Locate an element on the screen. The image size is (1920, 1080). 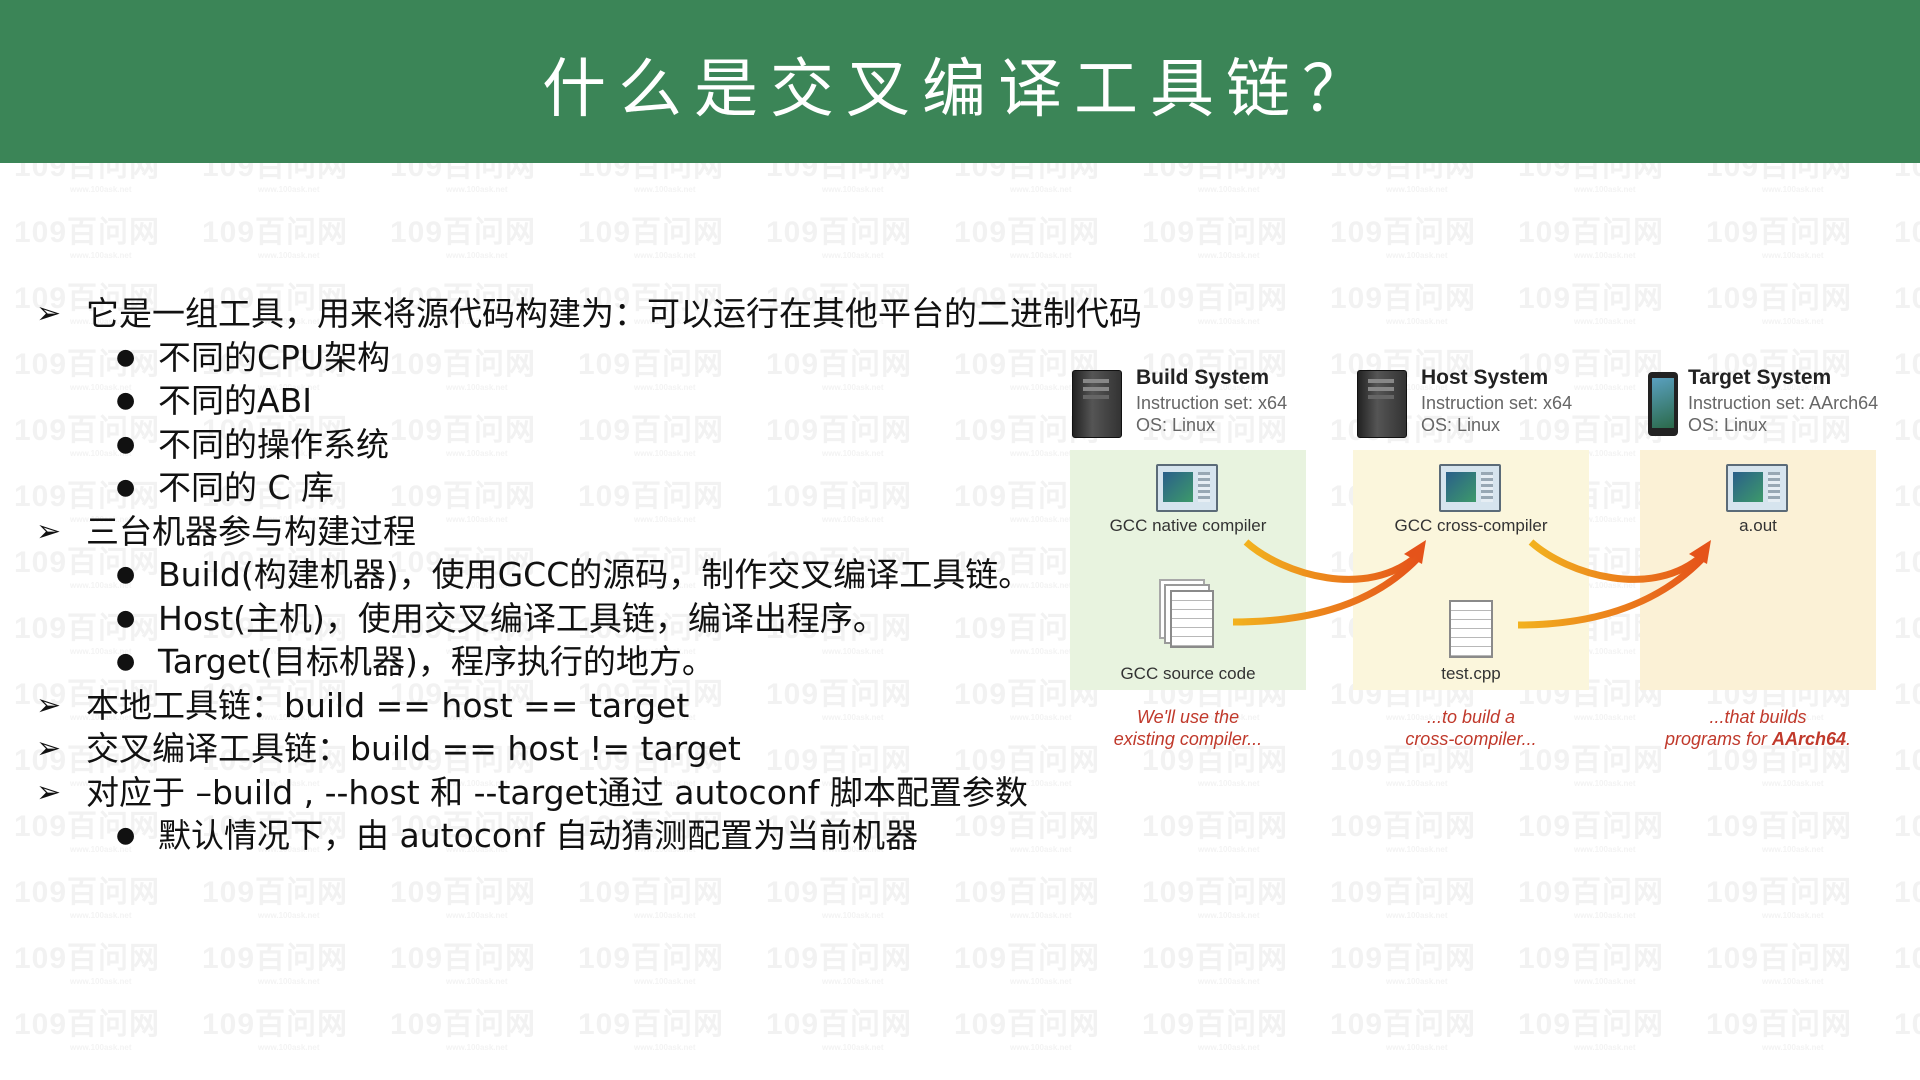
bullet-text: 不同的CPU架构 is located at coordinates (274, 357).